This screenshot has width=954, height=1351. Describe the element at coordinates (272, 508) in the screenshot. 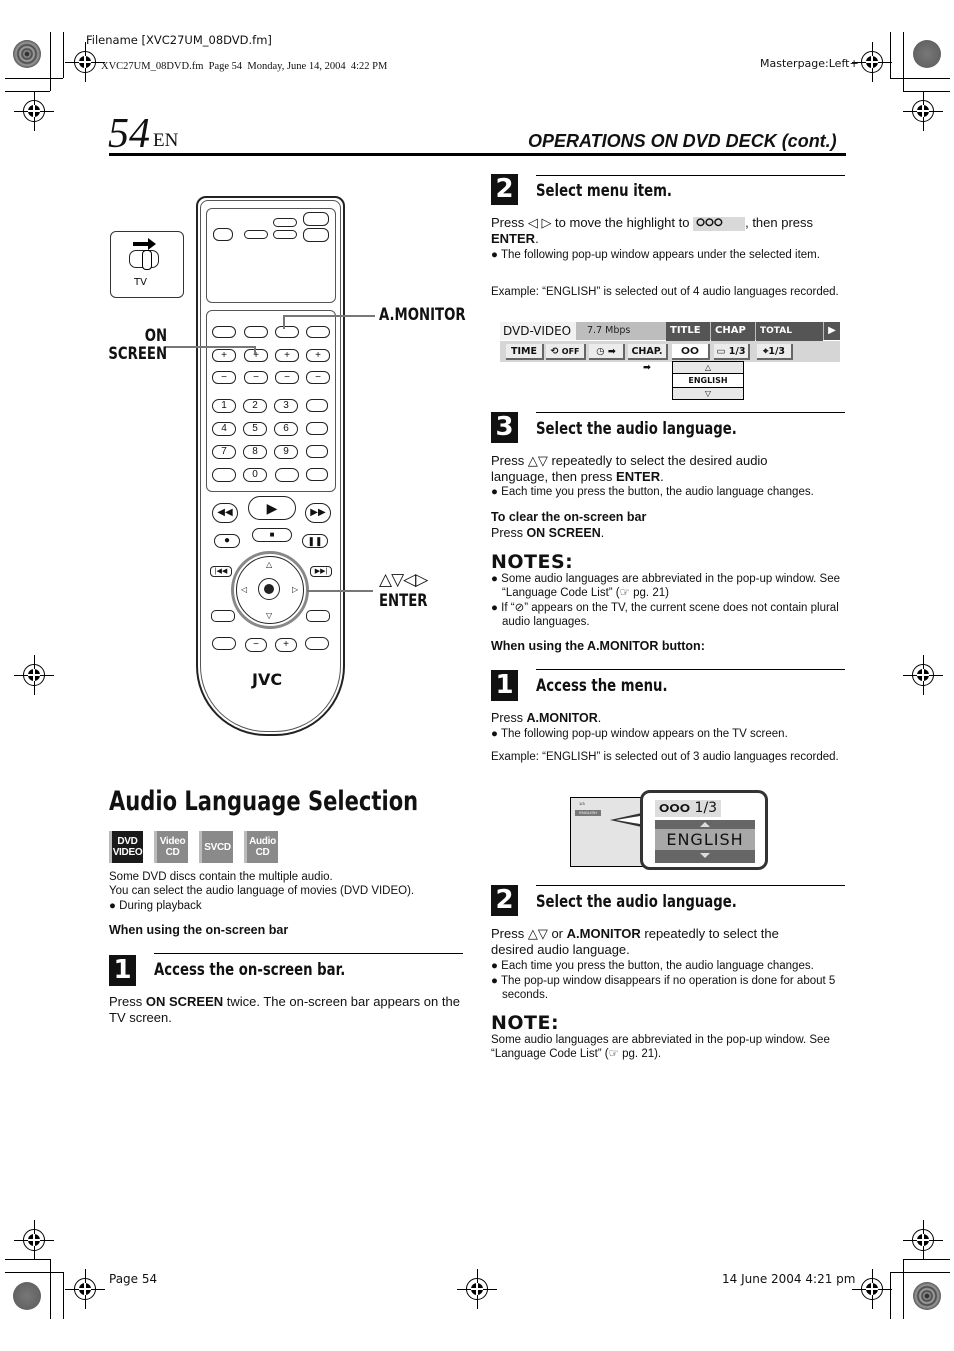

I see `play-button: ▶` at that location.